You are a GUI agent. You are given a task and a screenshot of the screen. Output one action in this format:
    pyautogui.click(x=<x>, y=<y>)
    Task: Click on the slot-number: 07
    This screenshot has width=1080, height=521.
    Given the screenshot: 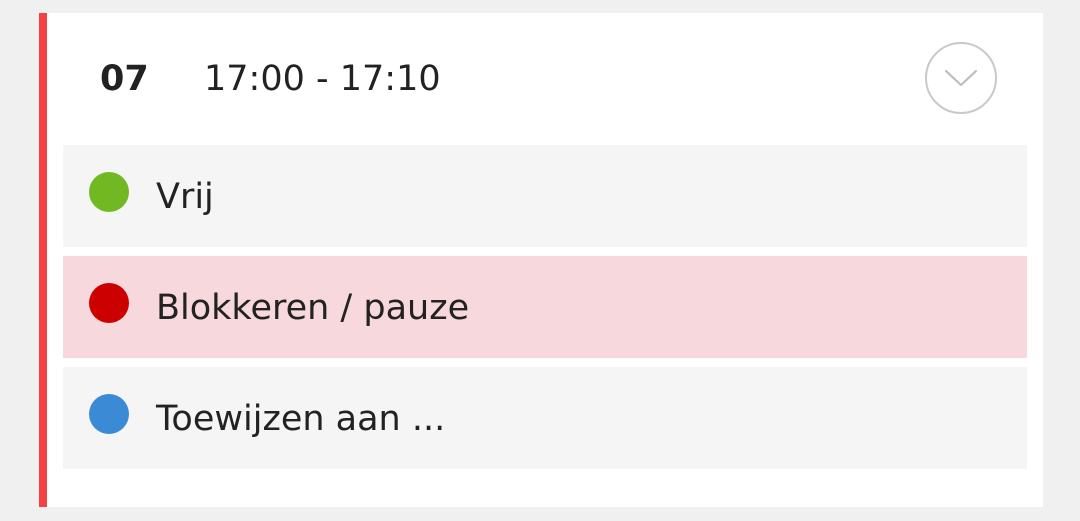 What is the action you would take?
    pyautogui.click(x=124, y=79)
    